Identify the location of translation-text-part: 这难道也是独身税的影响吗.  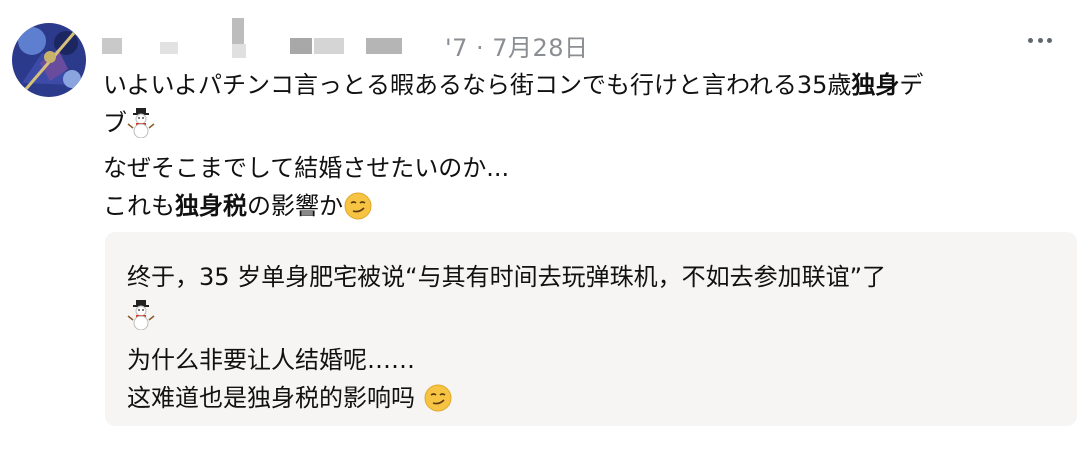
(275, 398).